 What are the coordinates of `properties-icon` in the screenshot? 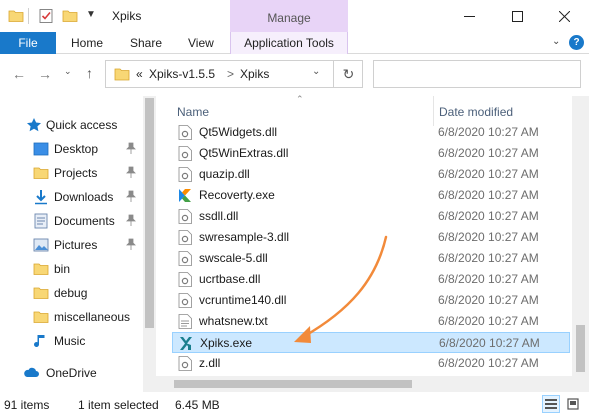 It's located at (46, 16).